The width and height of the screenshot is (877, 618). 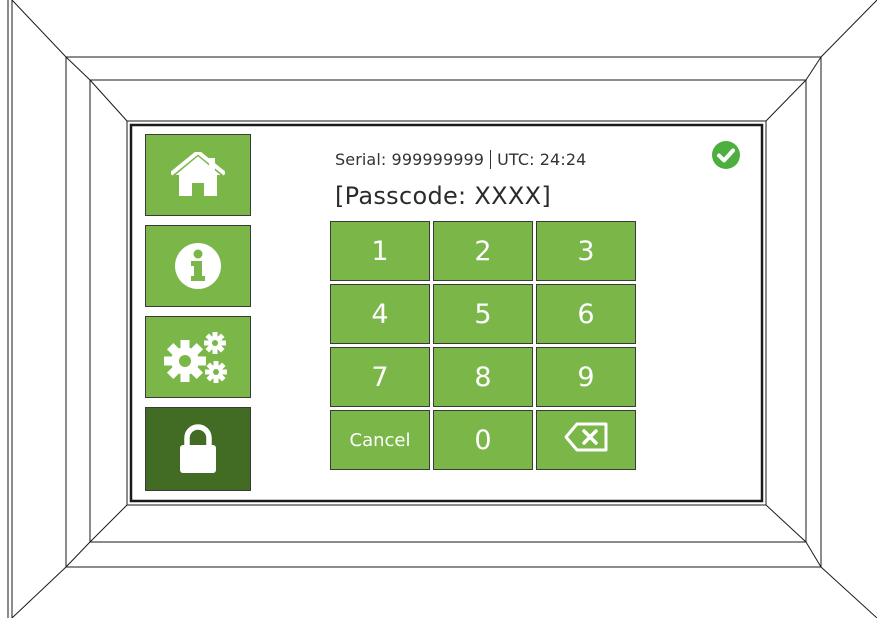 I want to click on info-icon, so click(x=198, y=266).